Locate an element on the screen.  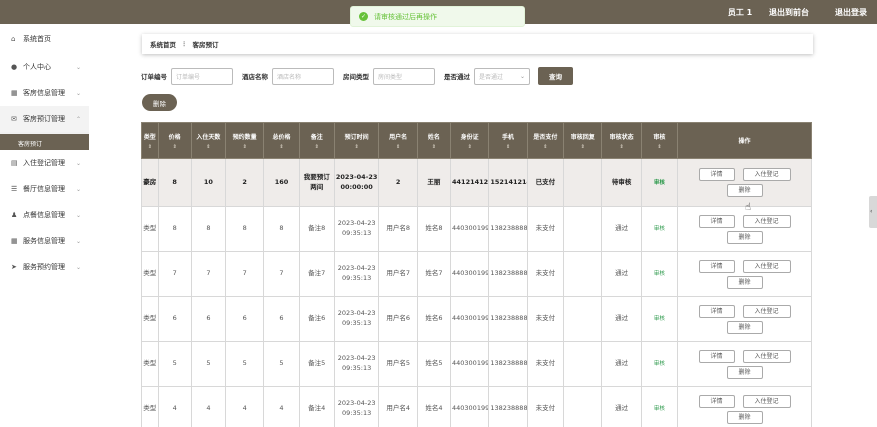
sidebar-item-checkin: ▤ 入住登记管理 ⌄ is located at coordinates (44, 163).